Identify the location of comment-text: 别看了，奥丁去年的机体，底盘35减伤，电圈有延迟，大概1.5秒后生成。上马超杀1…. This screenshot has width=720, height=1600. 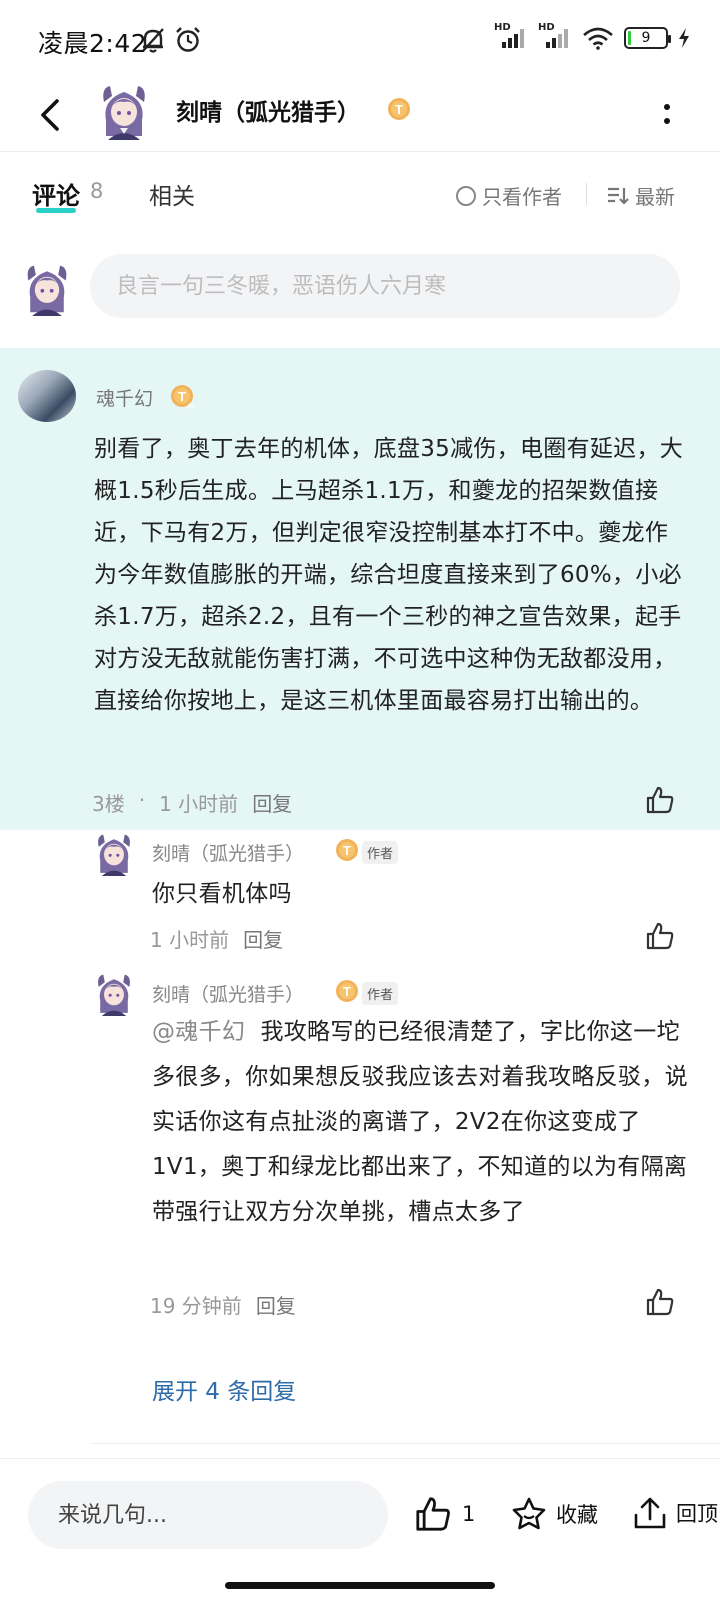
(389, 575).